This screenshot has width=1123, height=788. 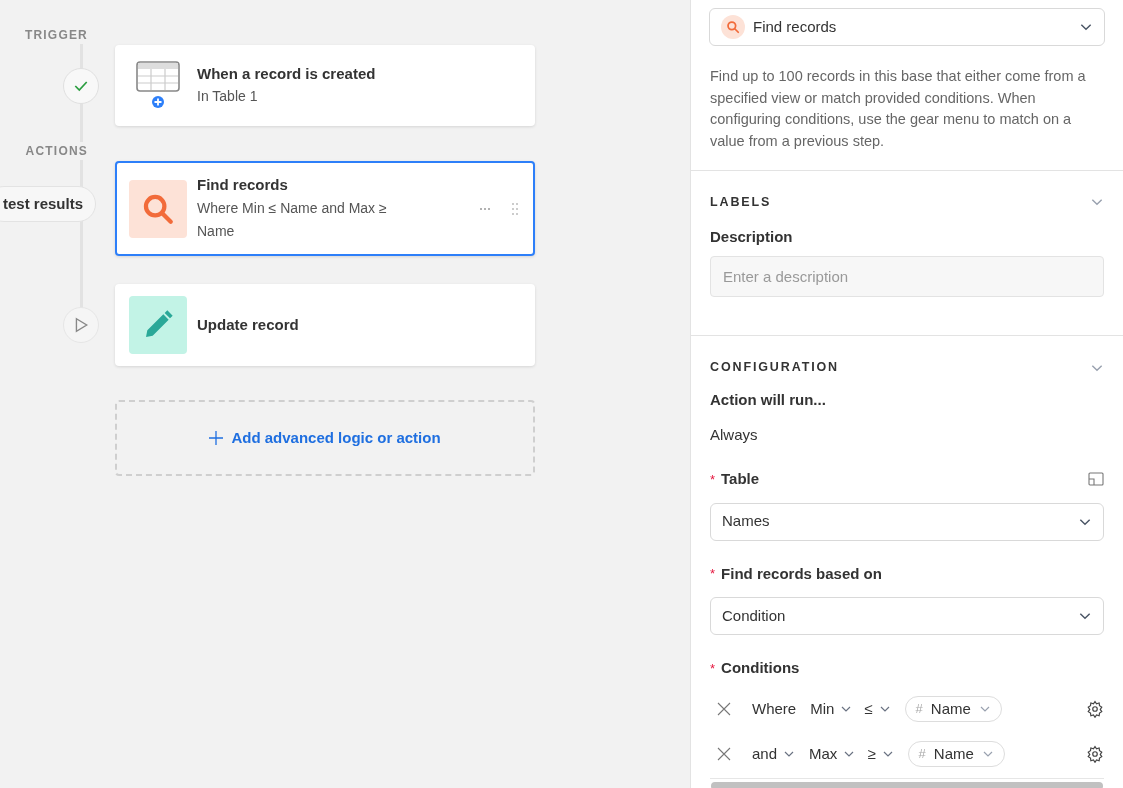 I want to click on step-title: Update record, so click(x=248, y=324).